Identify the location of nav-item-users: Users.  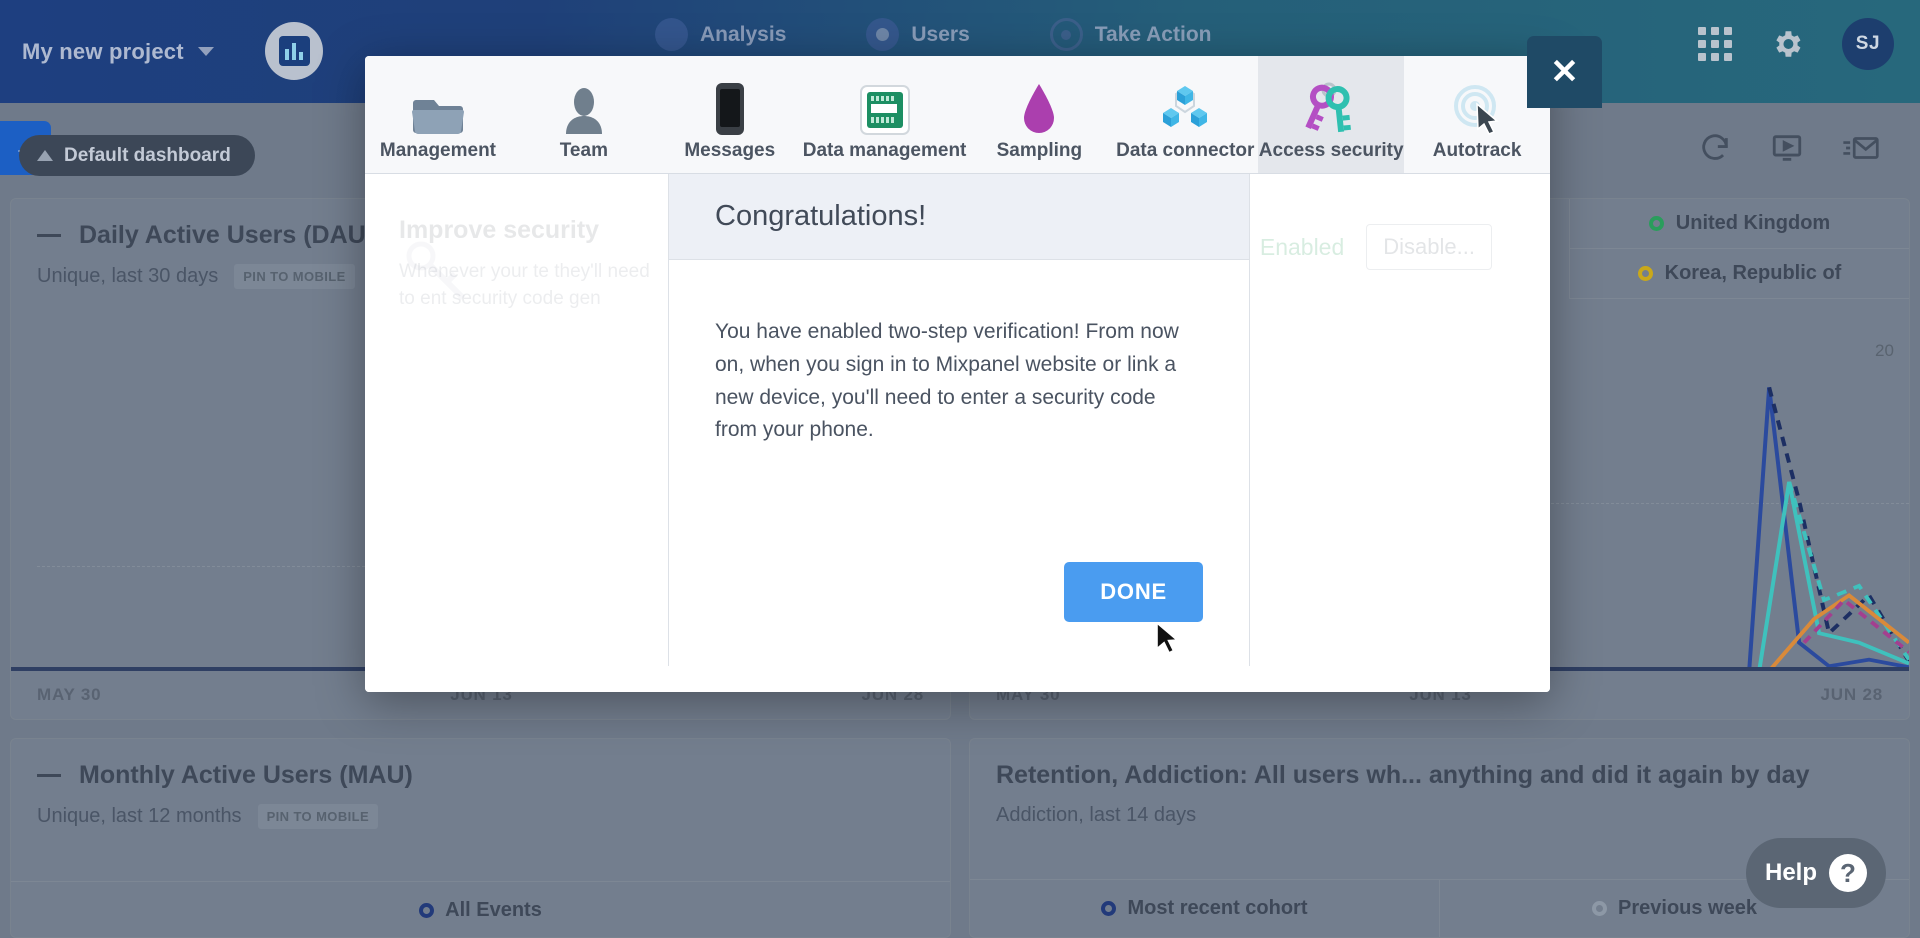
(918, 34).